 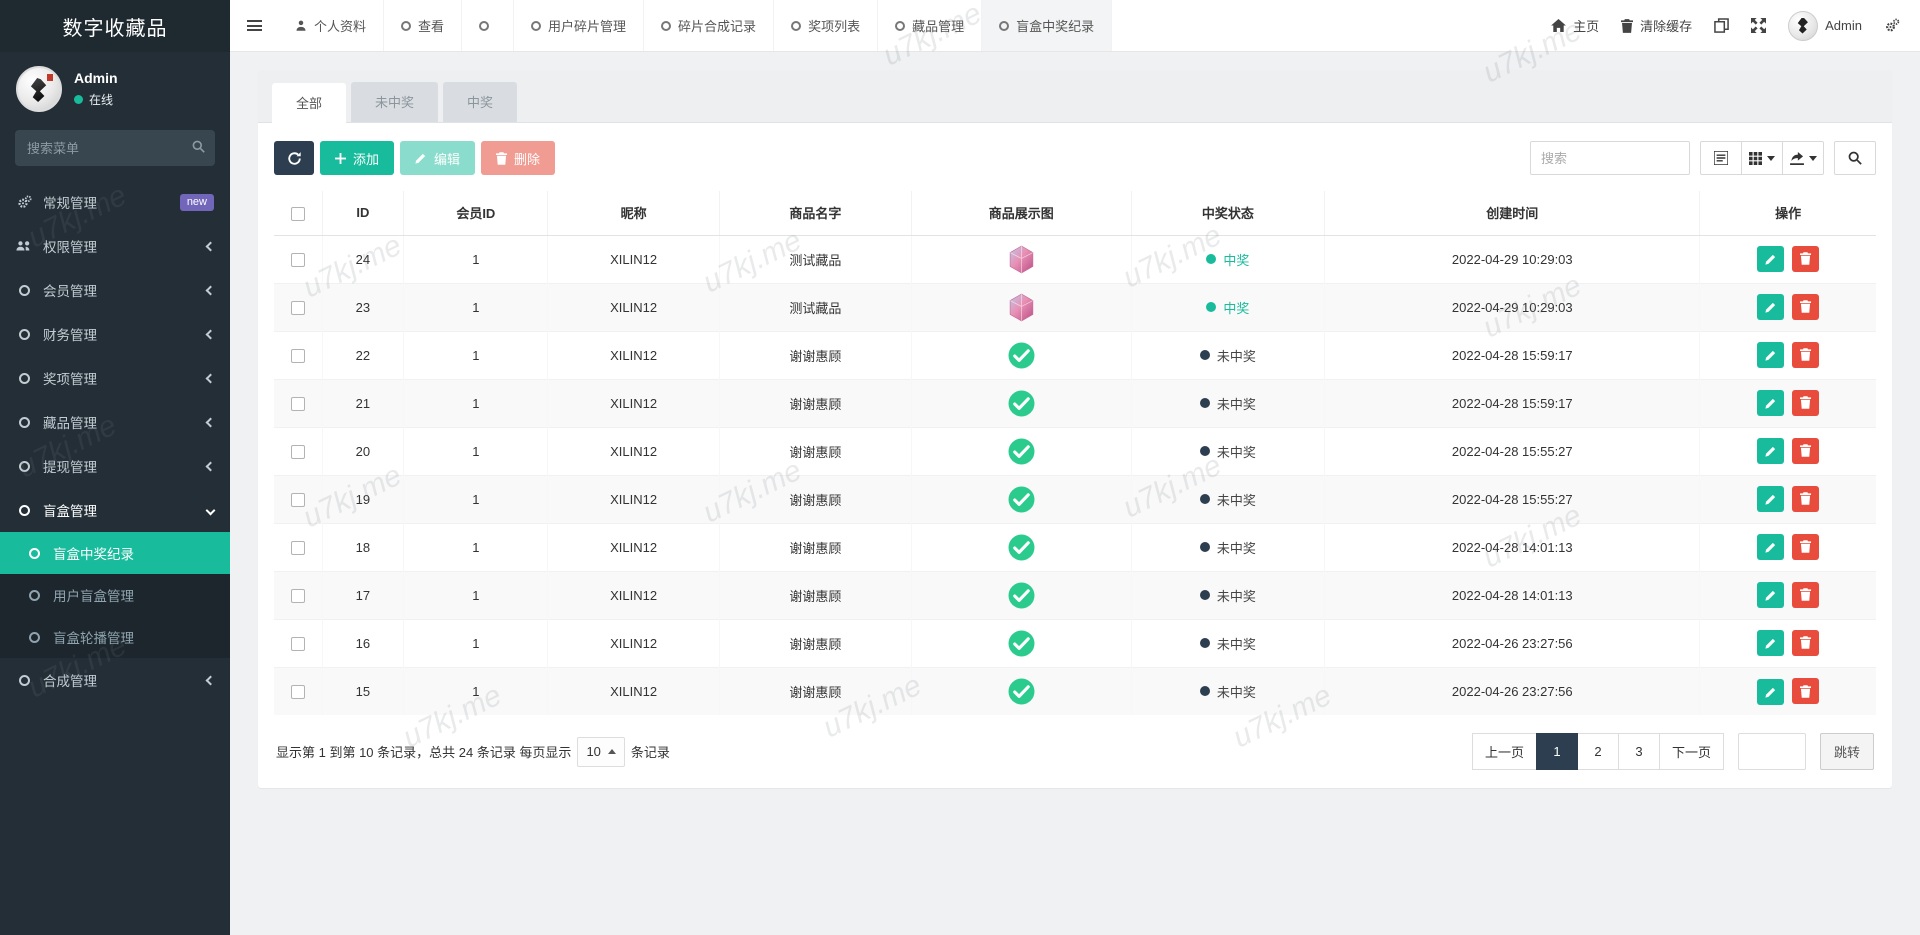 I want to click on sidebar-item: 会员管理, so click(x=115, y=290).